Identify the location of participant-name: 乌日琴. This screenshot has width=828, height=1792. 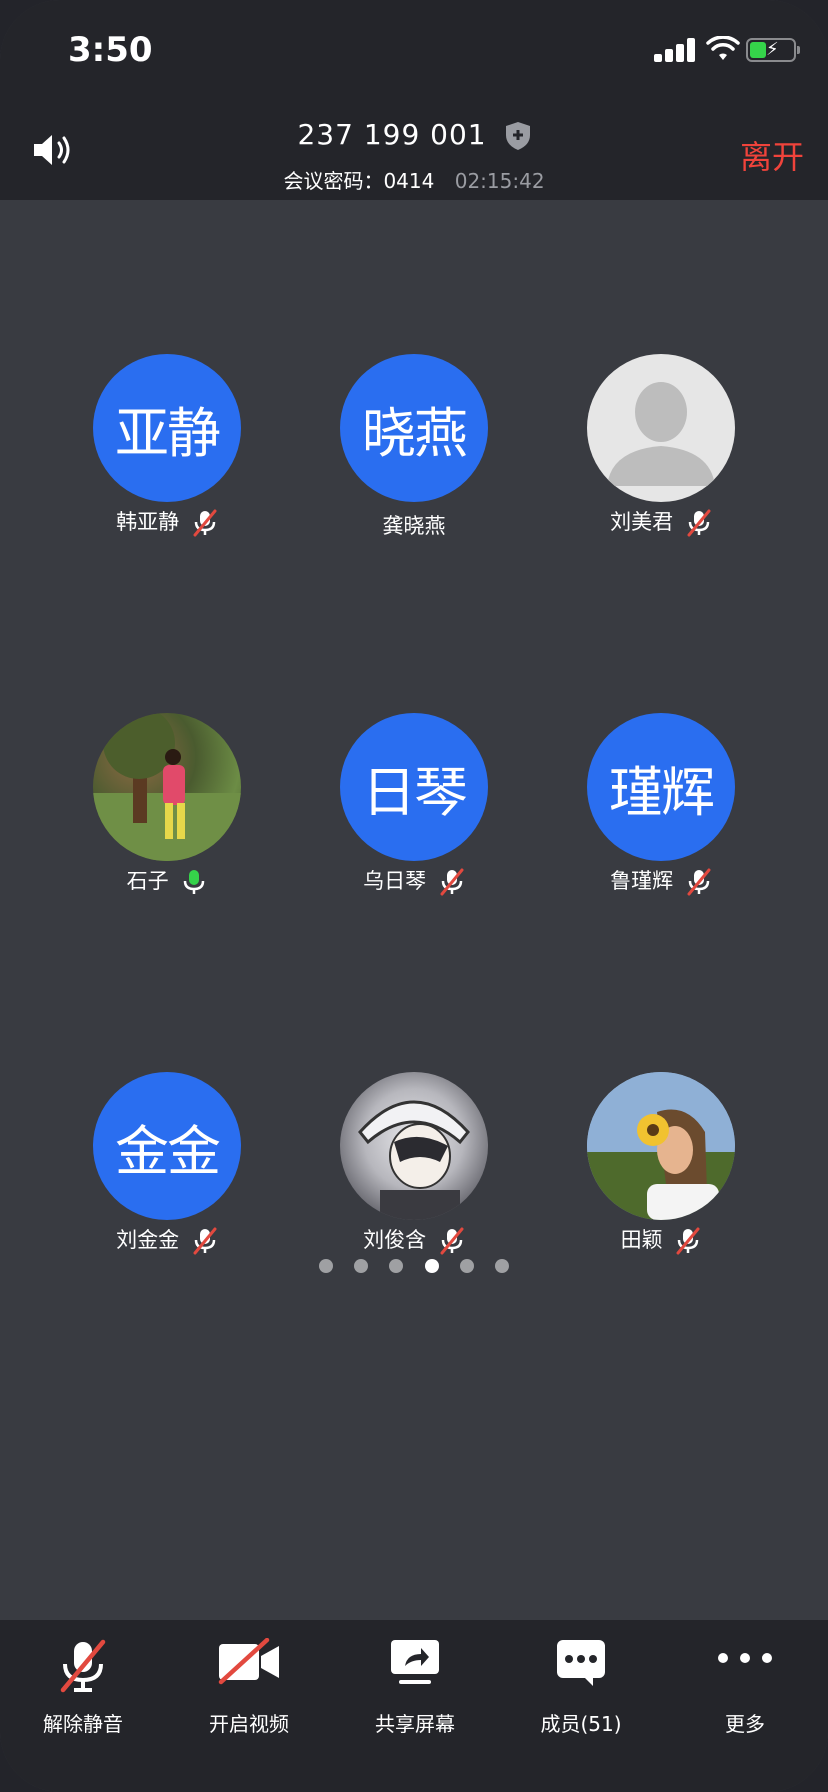
(395, 881).